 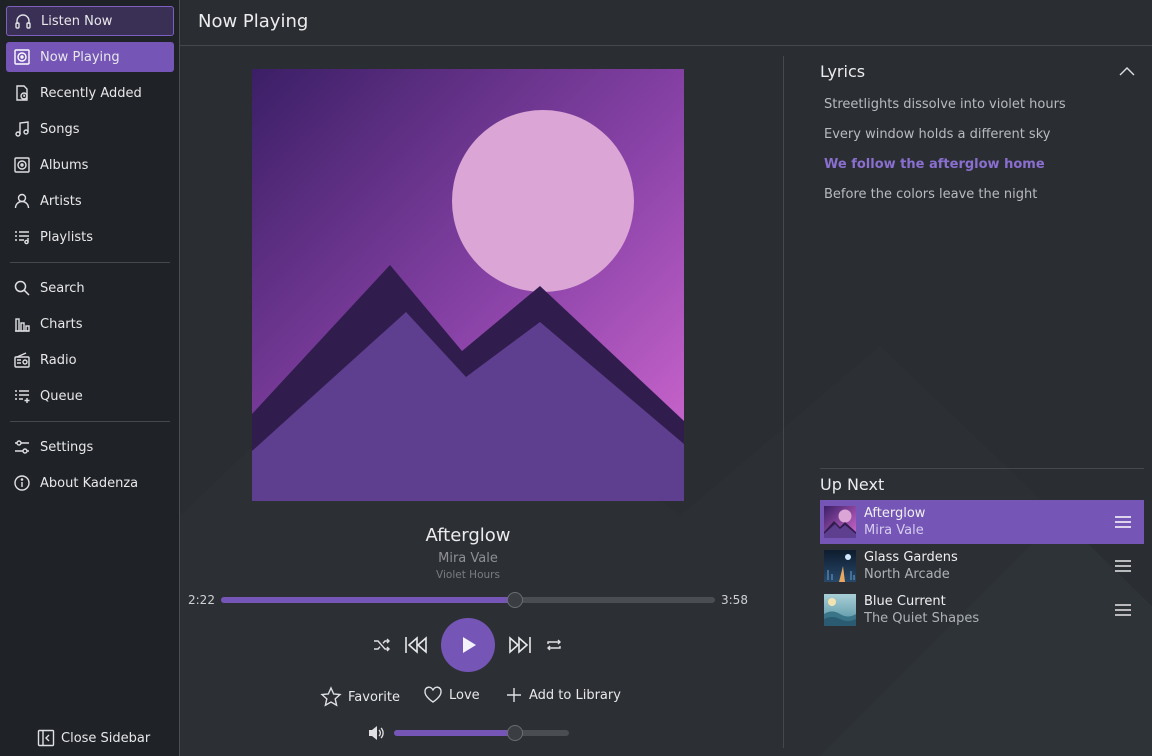 I want to click on mute-button, so click(x=376, y=733).